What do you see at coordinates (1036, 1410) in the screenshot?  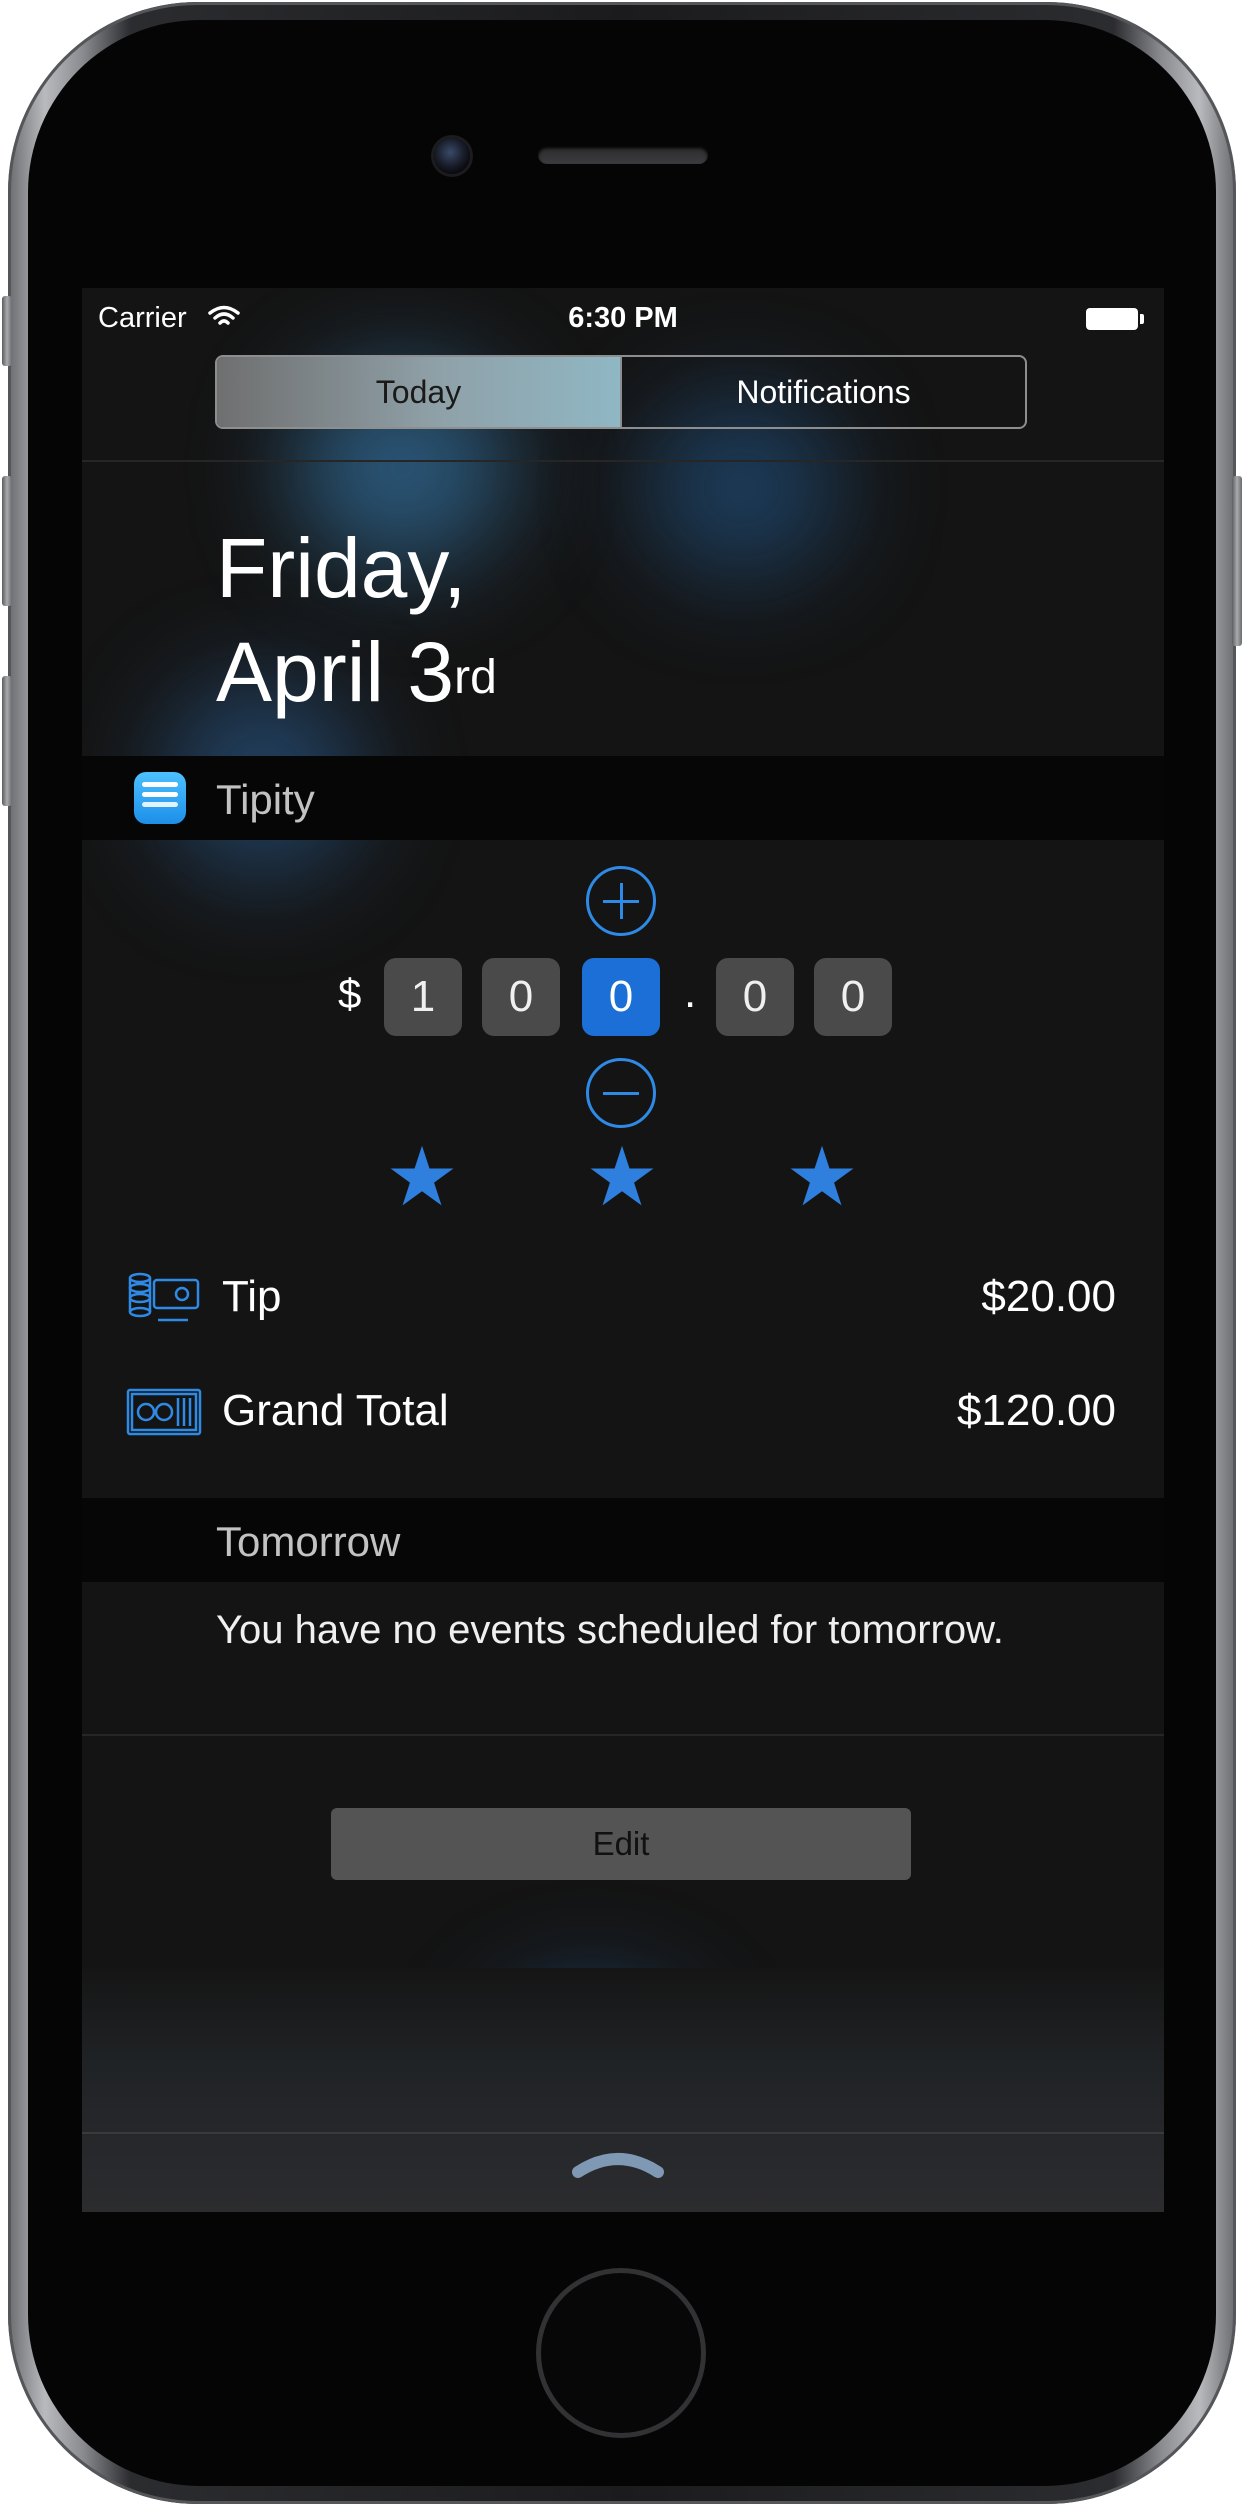 I see `grand-total-value: $120.00` at bounding box center [1036, 1410].